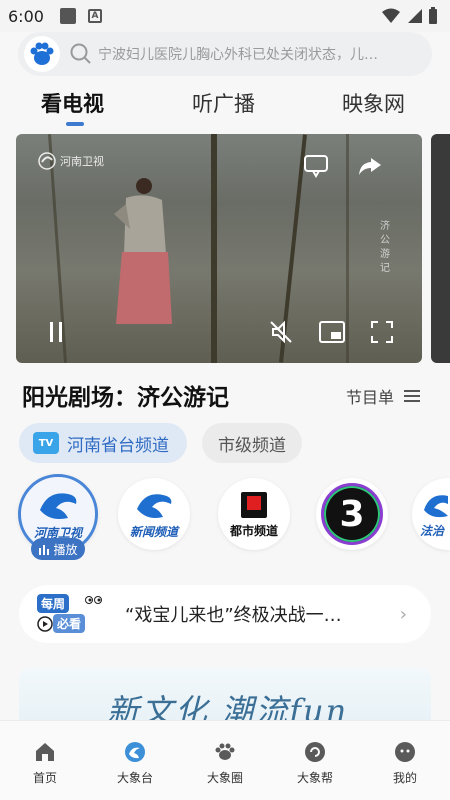  Describe the element at coordinates (75, 124) in the screenshot. I see `tab-indicator` at that location.